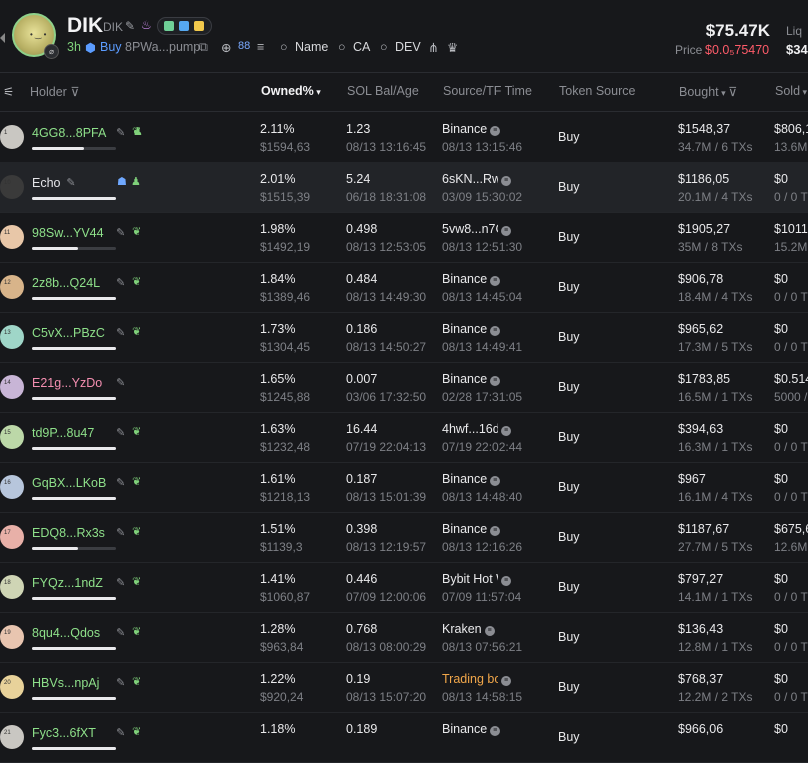 The width and height of the screenshot is (808, 763). I want to click on bundle-icon: 88, so click(244, 46).